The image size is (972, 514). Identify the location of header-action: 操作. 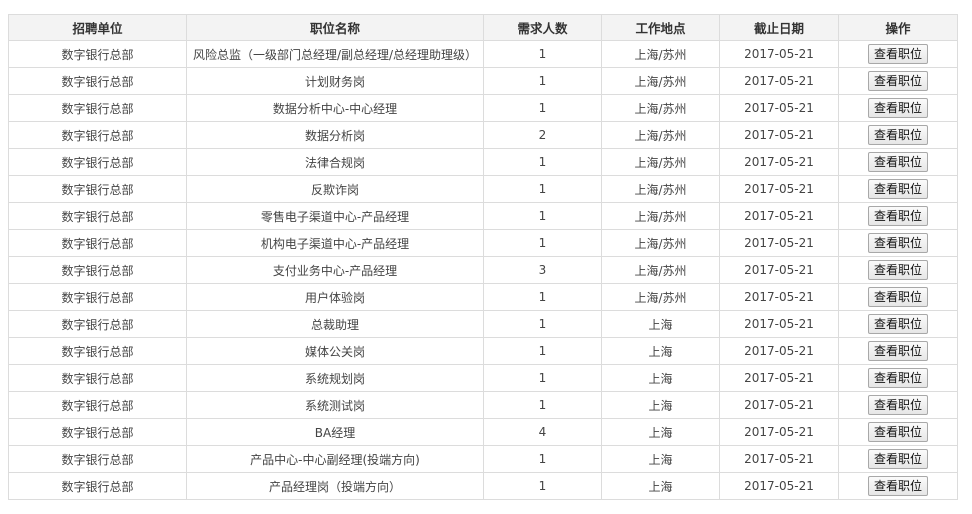
(898, 27).